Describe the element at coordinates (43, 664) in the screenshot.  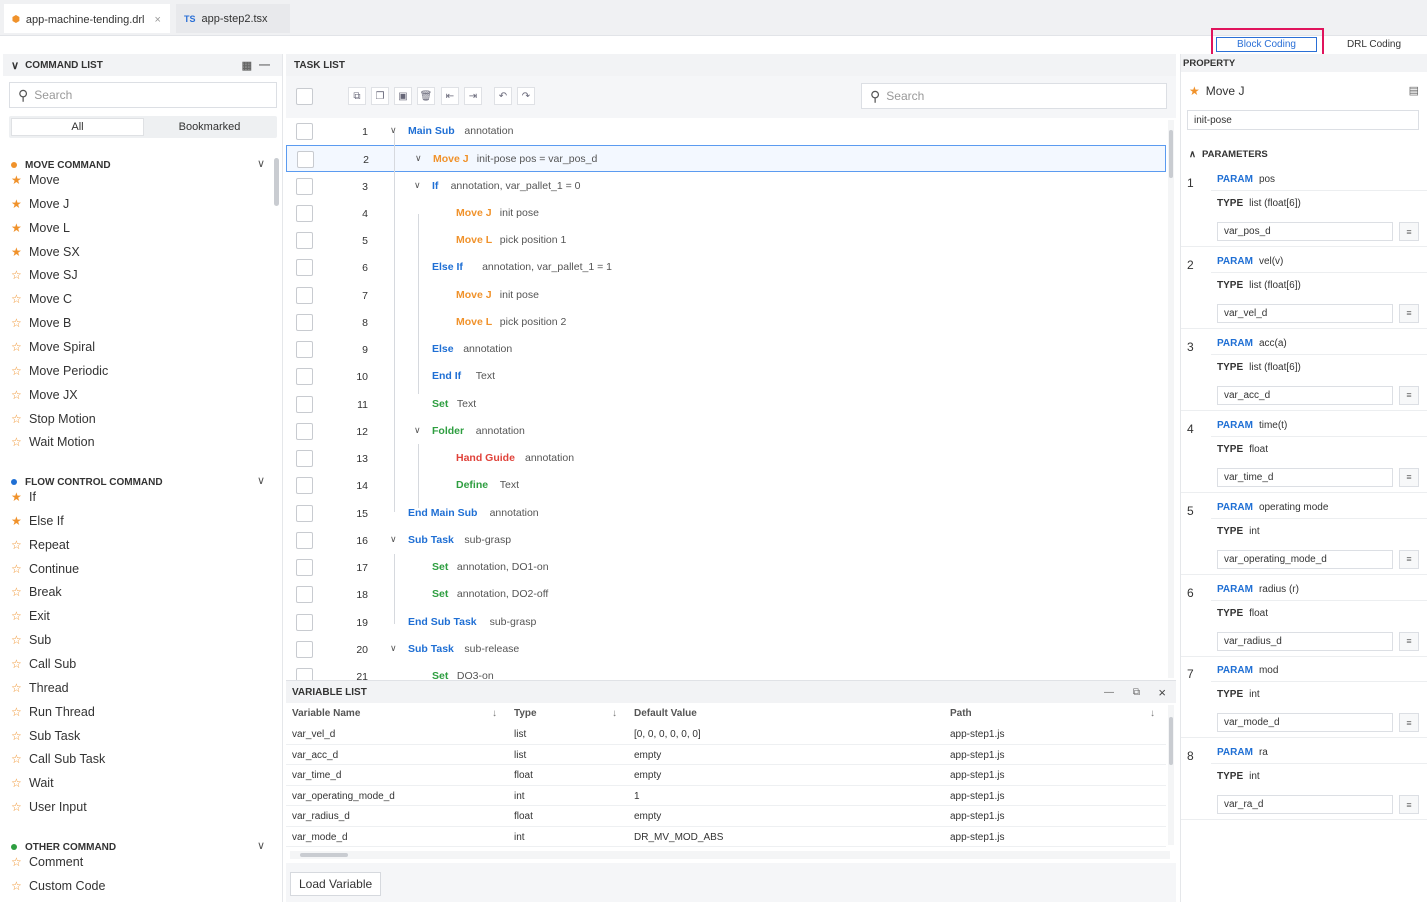
I see `command-item: ☆ Call Sub` at that location.